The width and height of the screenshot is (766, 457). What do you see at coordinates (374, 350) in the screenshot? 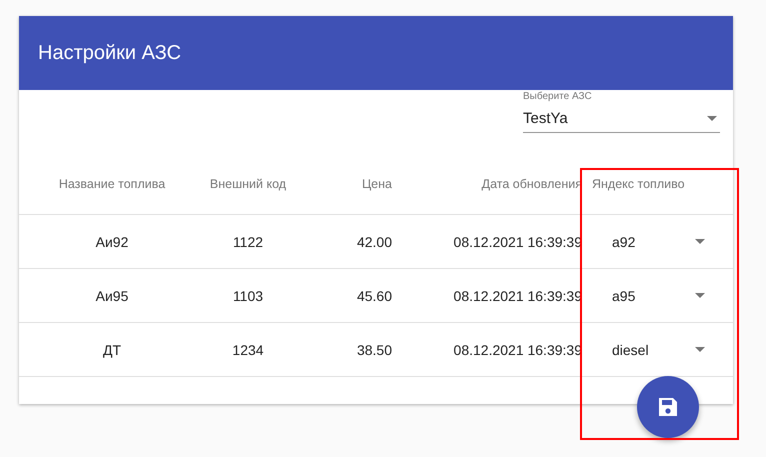
I see `table-cell-text: 38.50` at bounding box center [374, 350].